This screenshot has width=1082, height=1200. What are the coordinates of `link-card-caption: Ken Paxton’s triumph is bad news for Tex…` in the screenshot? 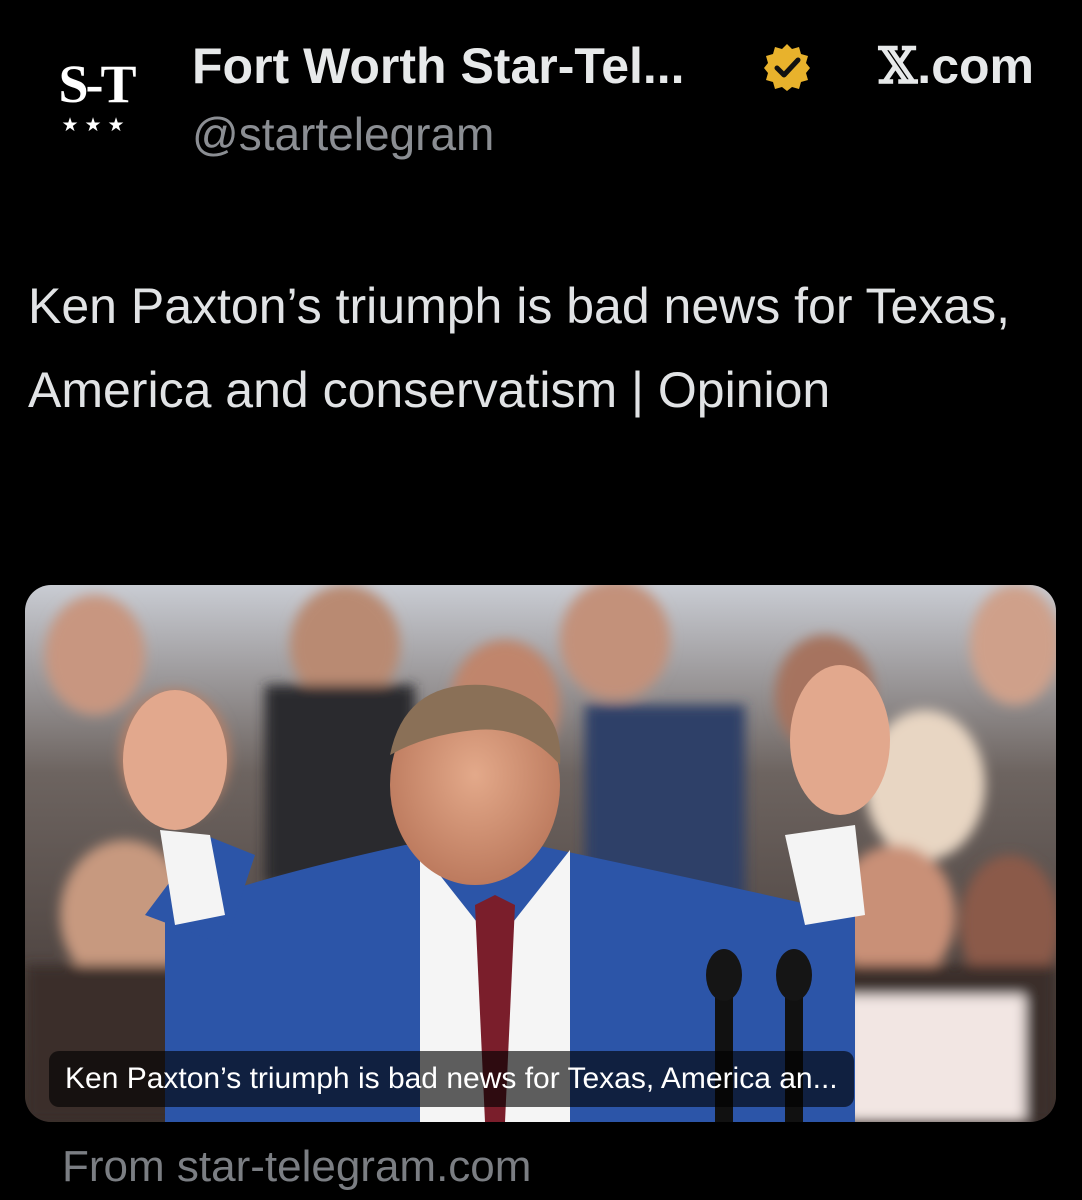 It's located at (451, 1079).